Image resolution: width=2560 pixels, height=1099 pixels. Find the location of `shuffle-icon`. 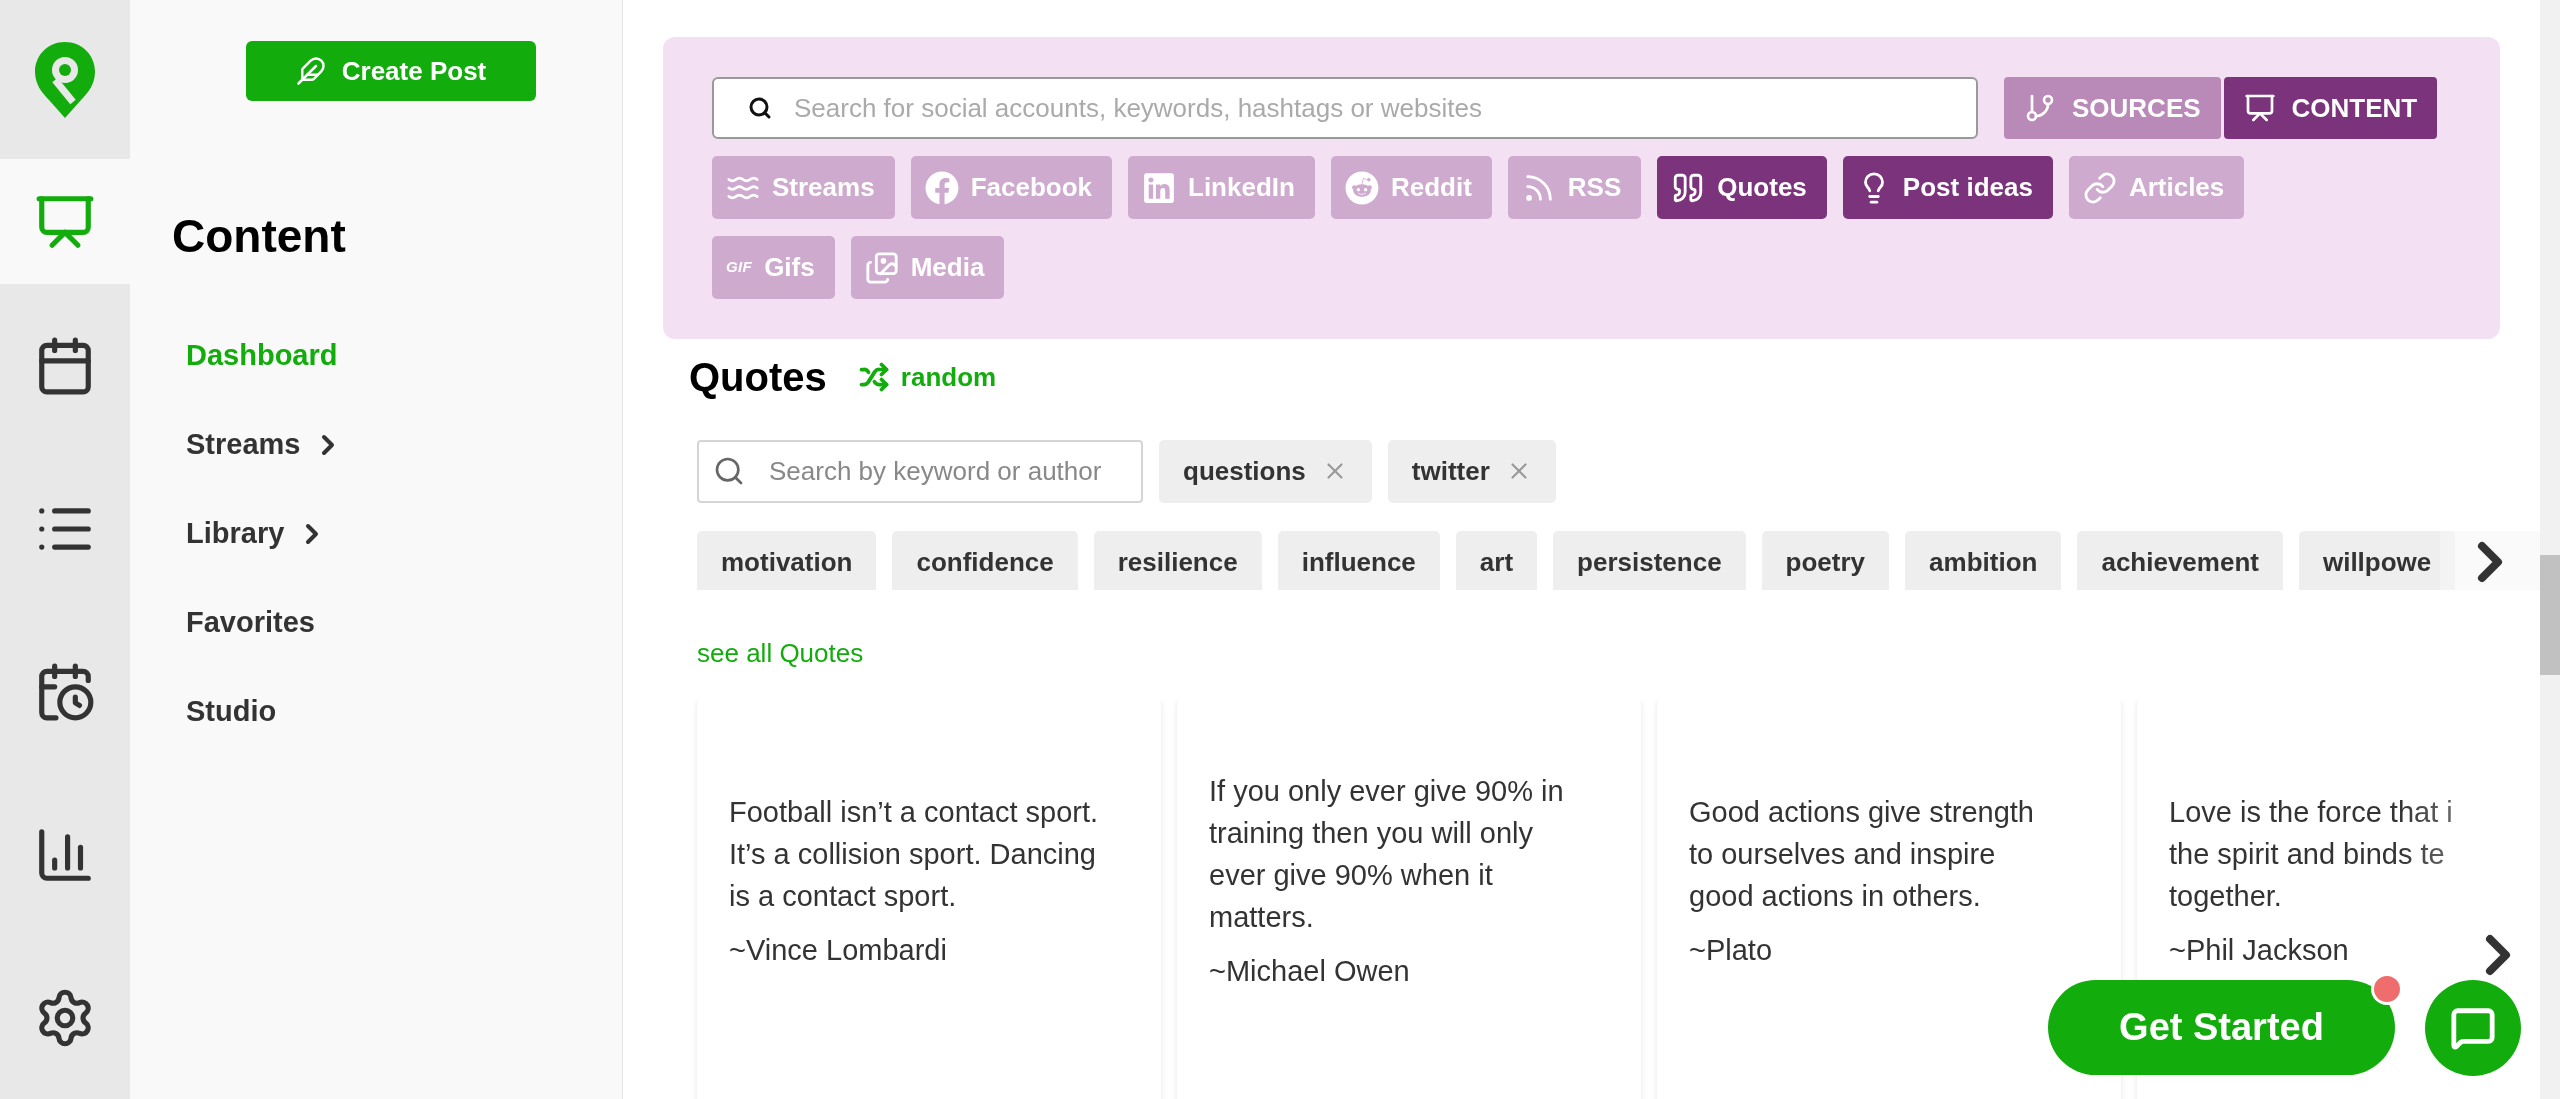

shuffle-icon is located at coordinates (873, 377).